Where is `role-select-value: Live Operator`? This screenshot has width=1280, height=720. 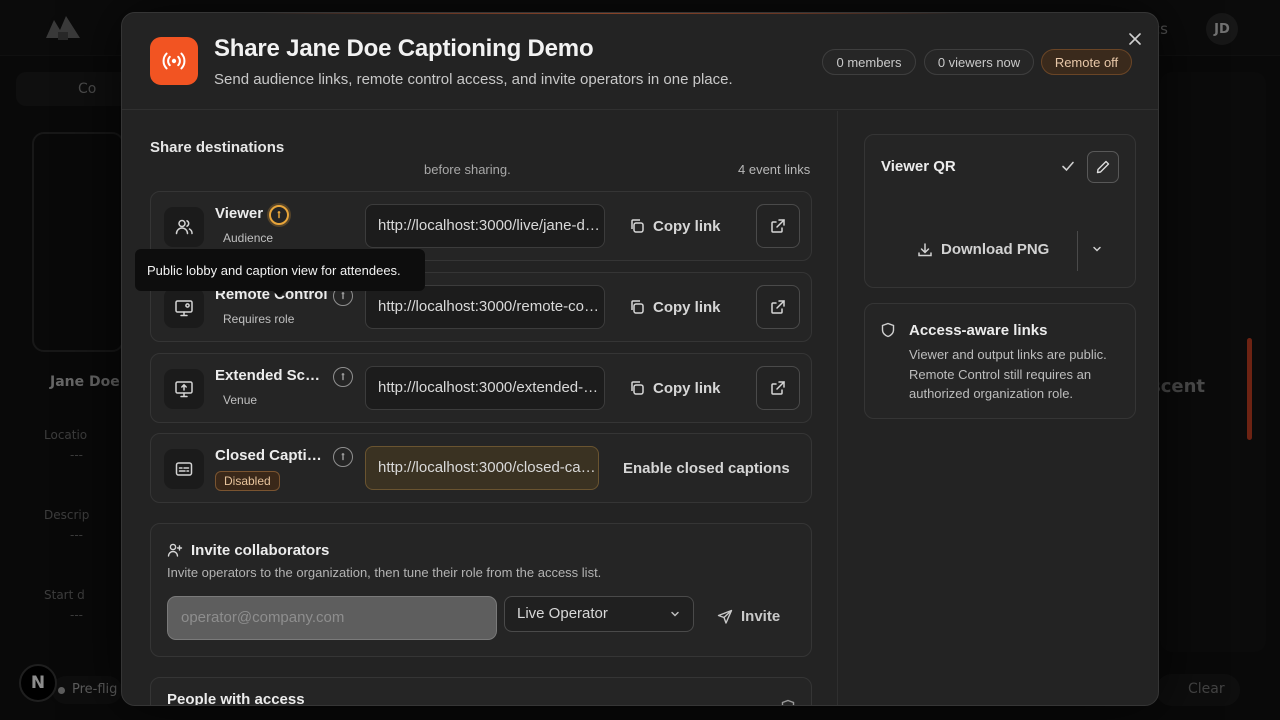 role-select-value: Live Operator is located at coordinates (562, 613).